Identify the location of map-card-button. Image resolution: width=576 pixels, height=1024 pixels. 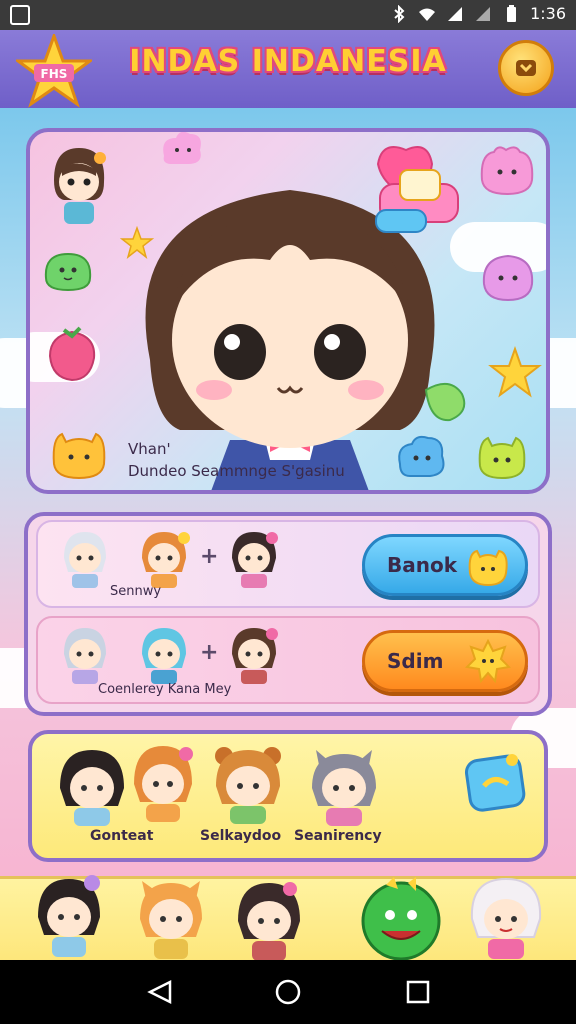
(496, 782).